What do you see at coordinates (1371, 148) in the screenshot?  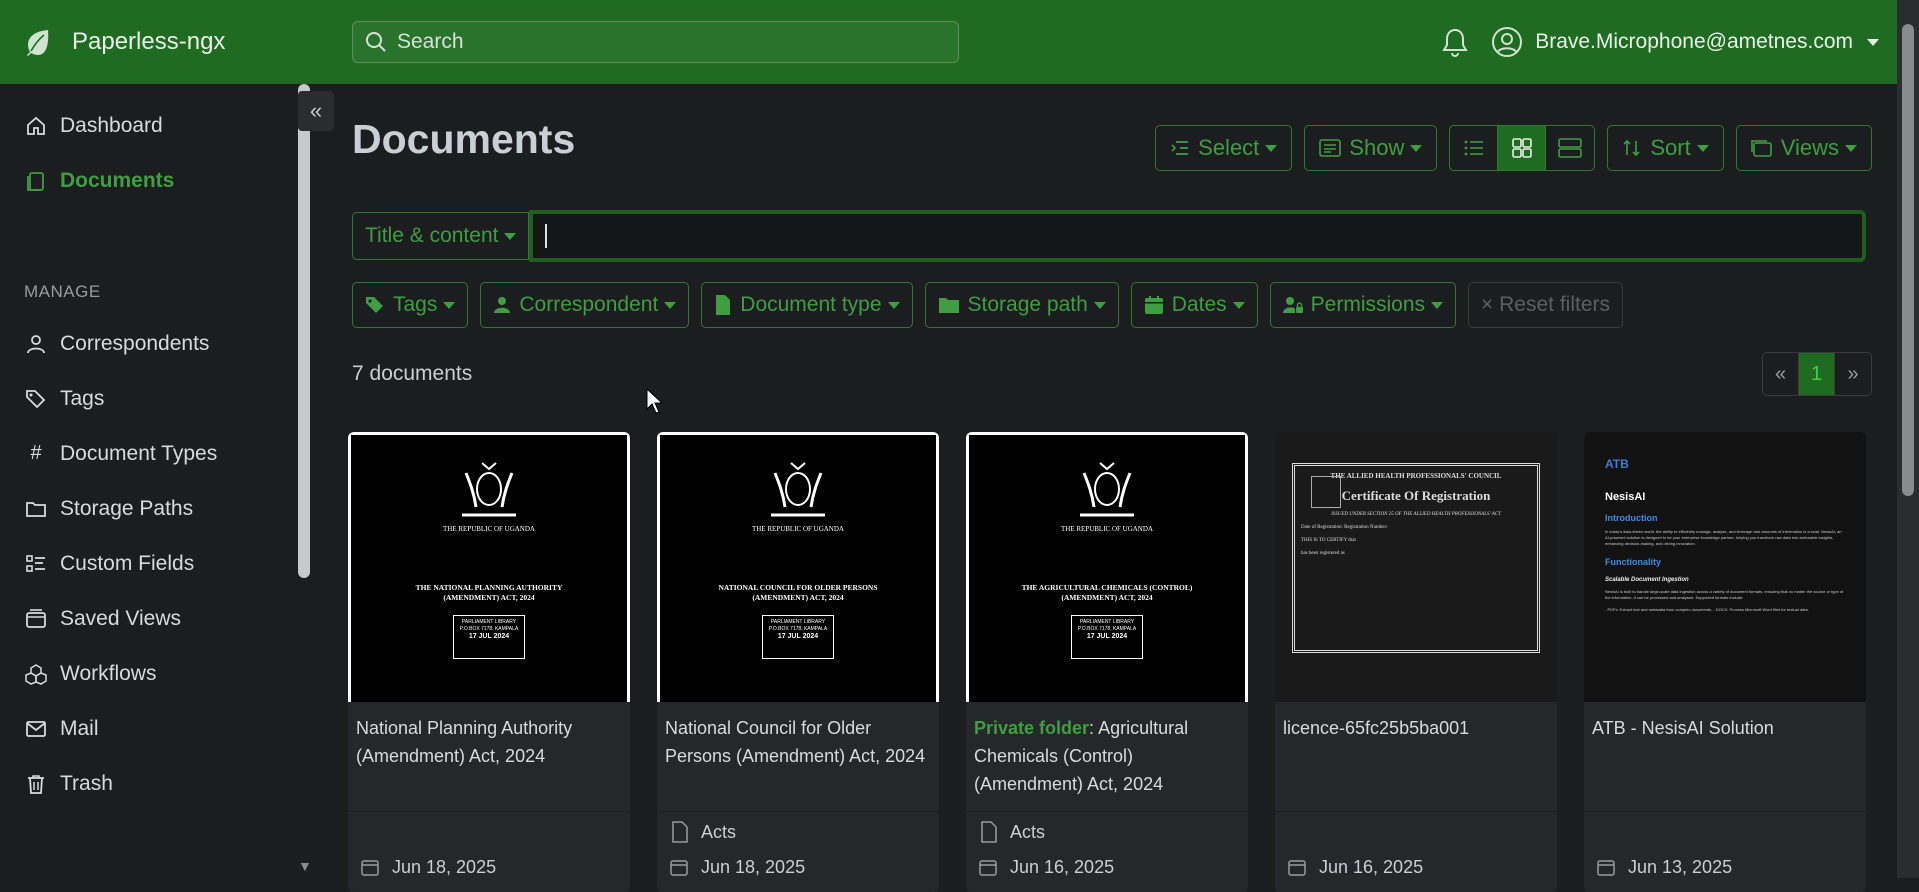 I see `show-button: Show` at bounding box center [1371, 148].